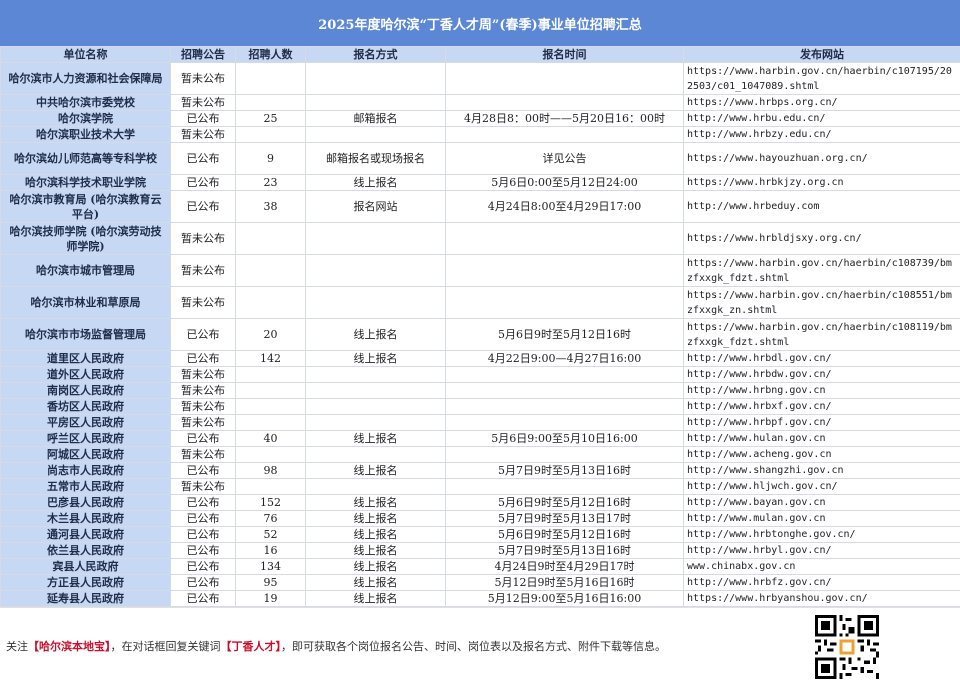 Image resolution: width=960 pixels, height=693 pixels. Describe the element at coordinates (822, 207) in the screenshot. I see `row-website-link: http://www.hrbeduy.com` at that location.